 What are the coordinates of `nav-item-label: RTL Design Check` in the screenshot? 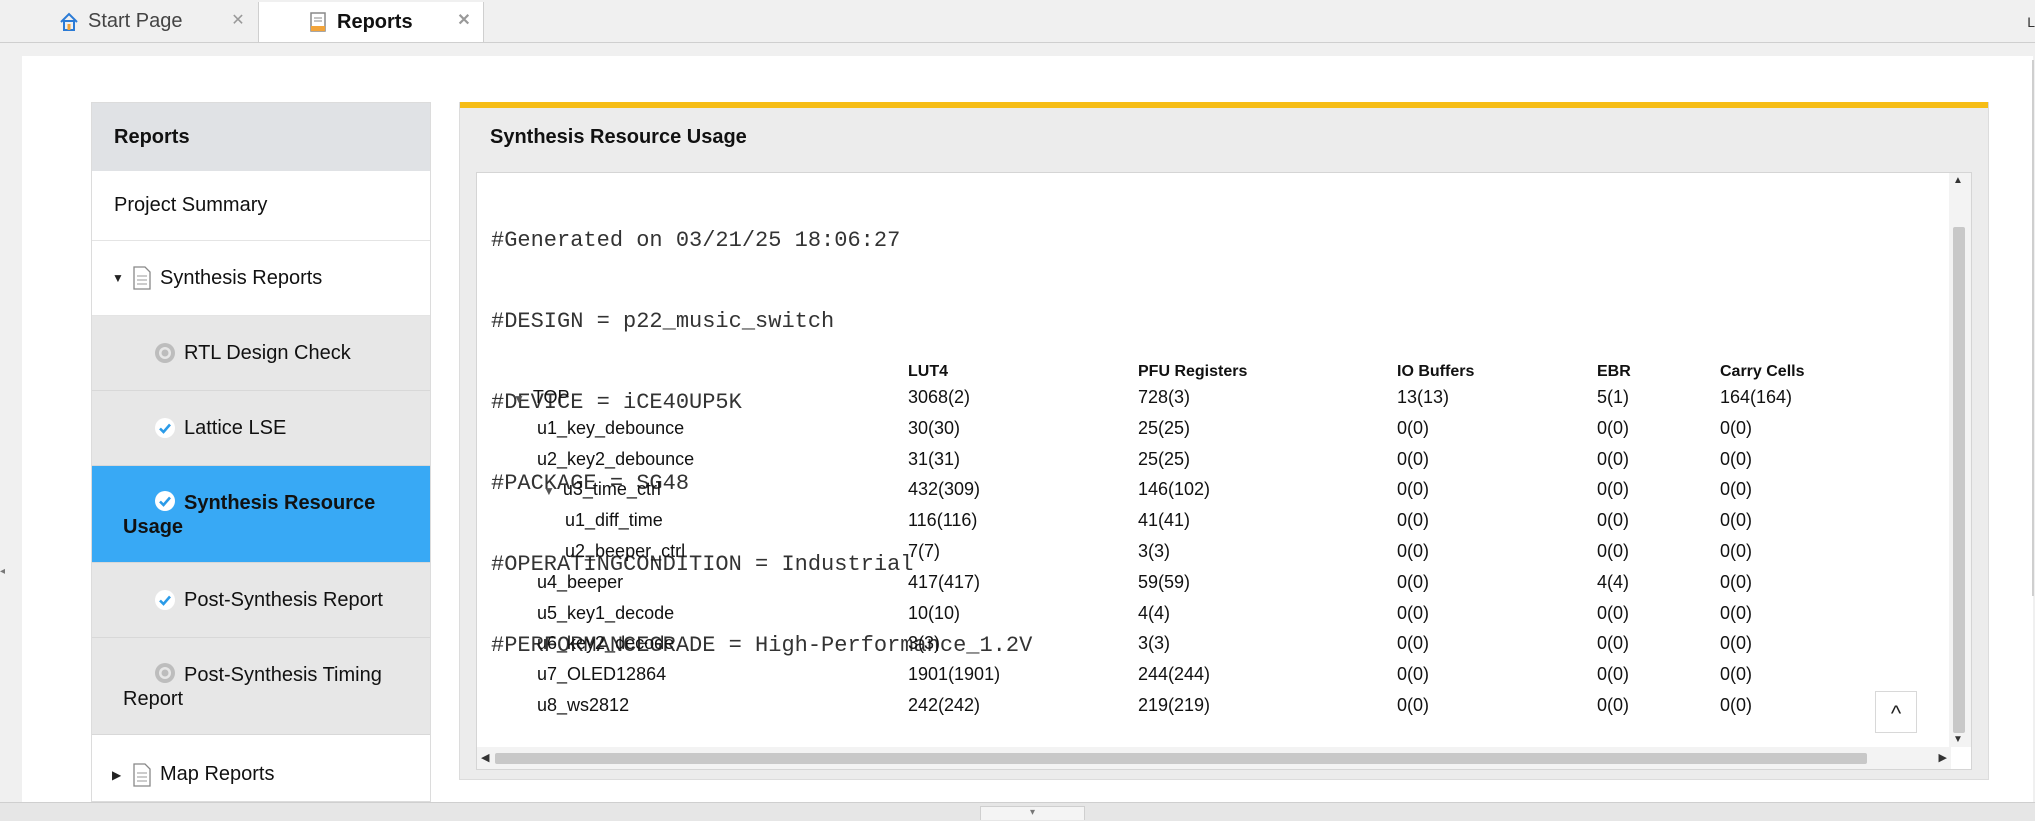 It's located at (267, 352).